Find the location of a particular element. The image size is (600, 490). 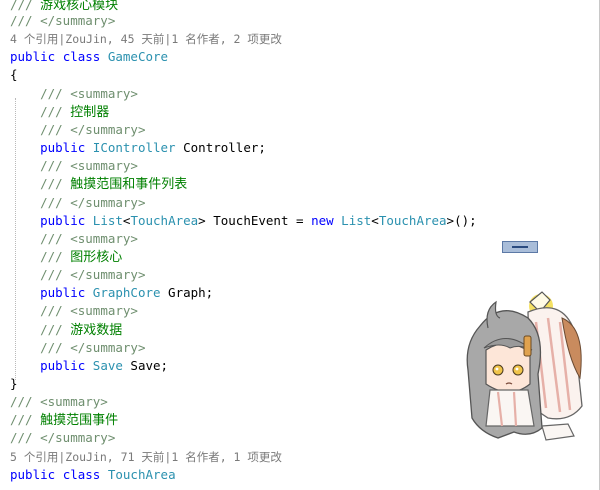

code-line: public GraphCore Graph; is located at coordinates (111, 293).